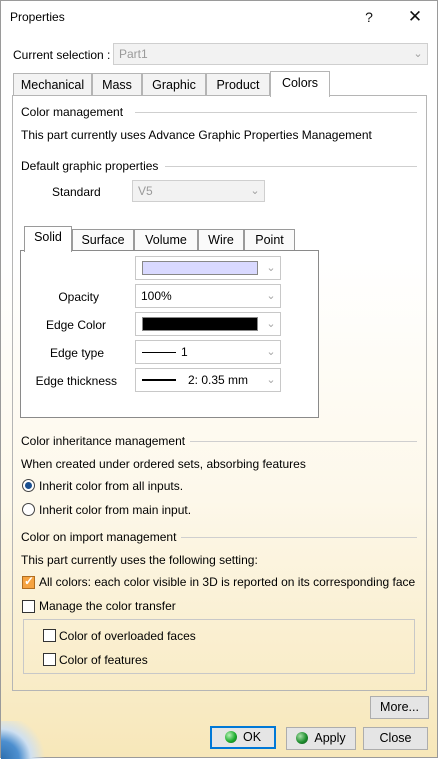  I want to click on current-selection-label: Current selection :, so click(62, 55).